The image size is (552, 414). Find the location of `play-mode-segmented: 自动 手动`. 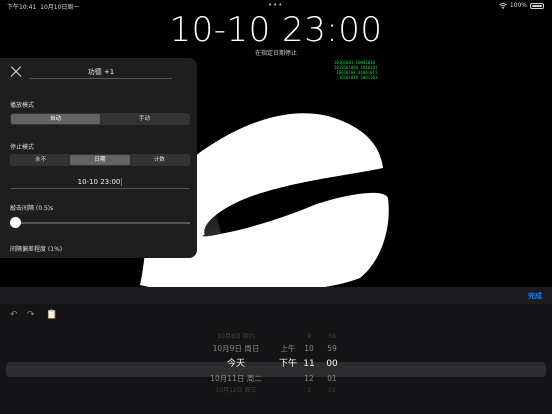

play-mode-segmented: 自动 手动 is located at coordinates (100, 119).